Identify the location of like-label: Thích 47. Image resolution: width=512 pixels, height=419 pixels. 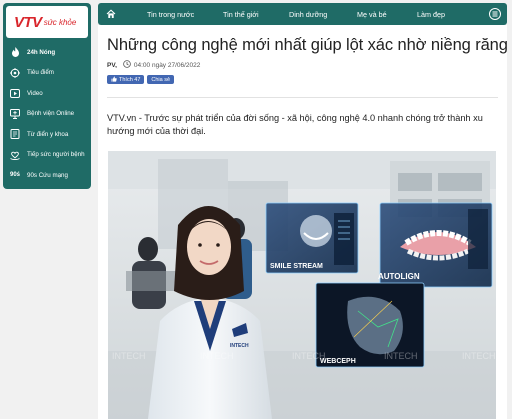
(130, 79).